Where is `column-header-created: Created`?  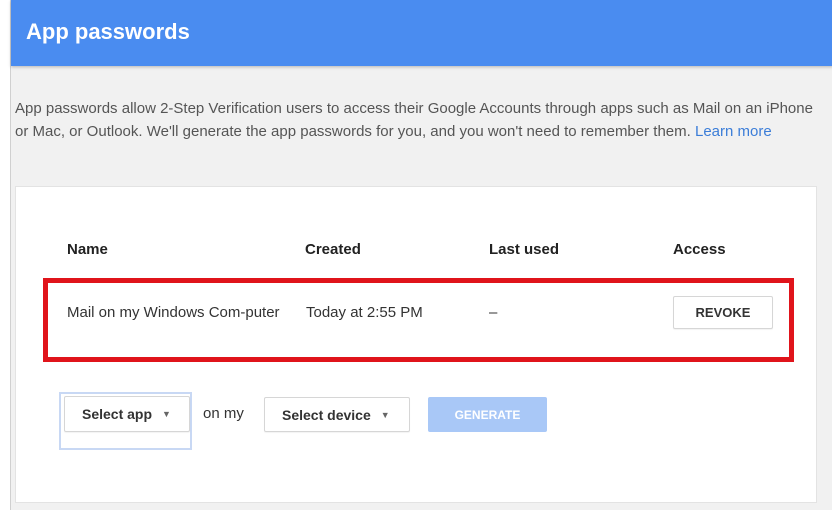
column-header-created: Created is located at coordinates (333, 249).